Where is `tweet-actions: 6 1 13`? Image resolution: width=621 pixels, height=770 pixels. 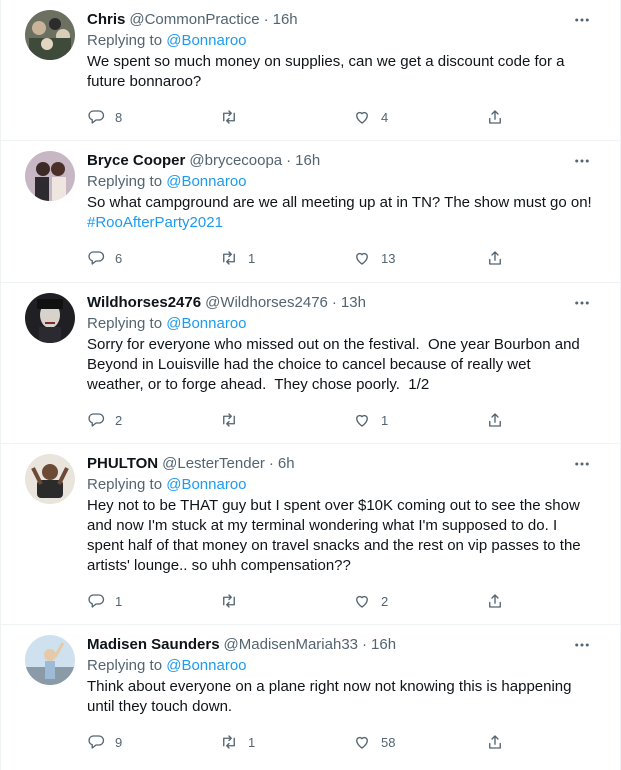
tweet-actions: 6 1 13 is located at coordinates (302, 258).